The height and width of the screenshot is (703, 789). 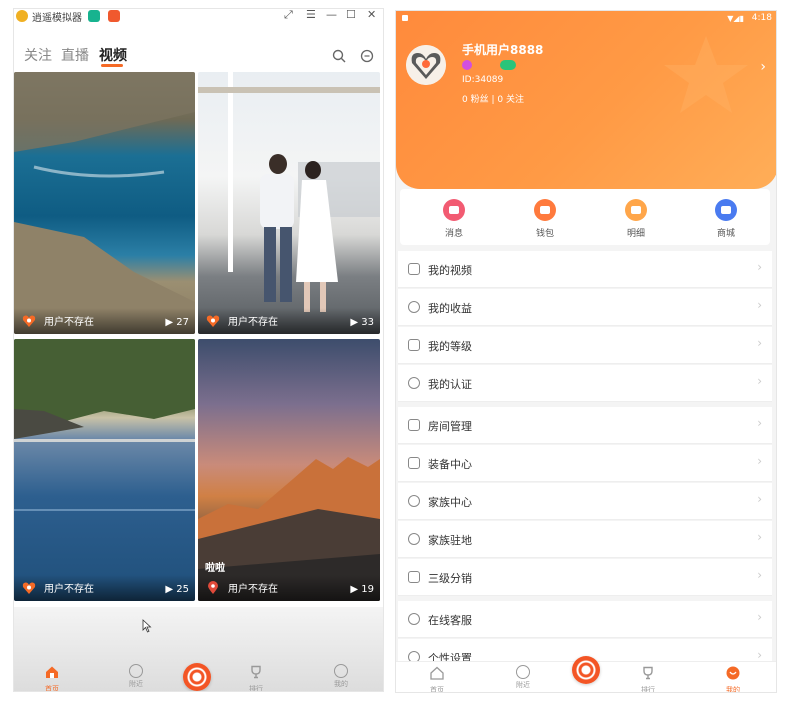 I want to click on menu-label: 我的视频, so click(x=450, y=270).